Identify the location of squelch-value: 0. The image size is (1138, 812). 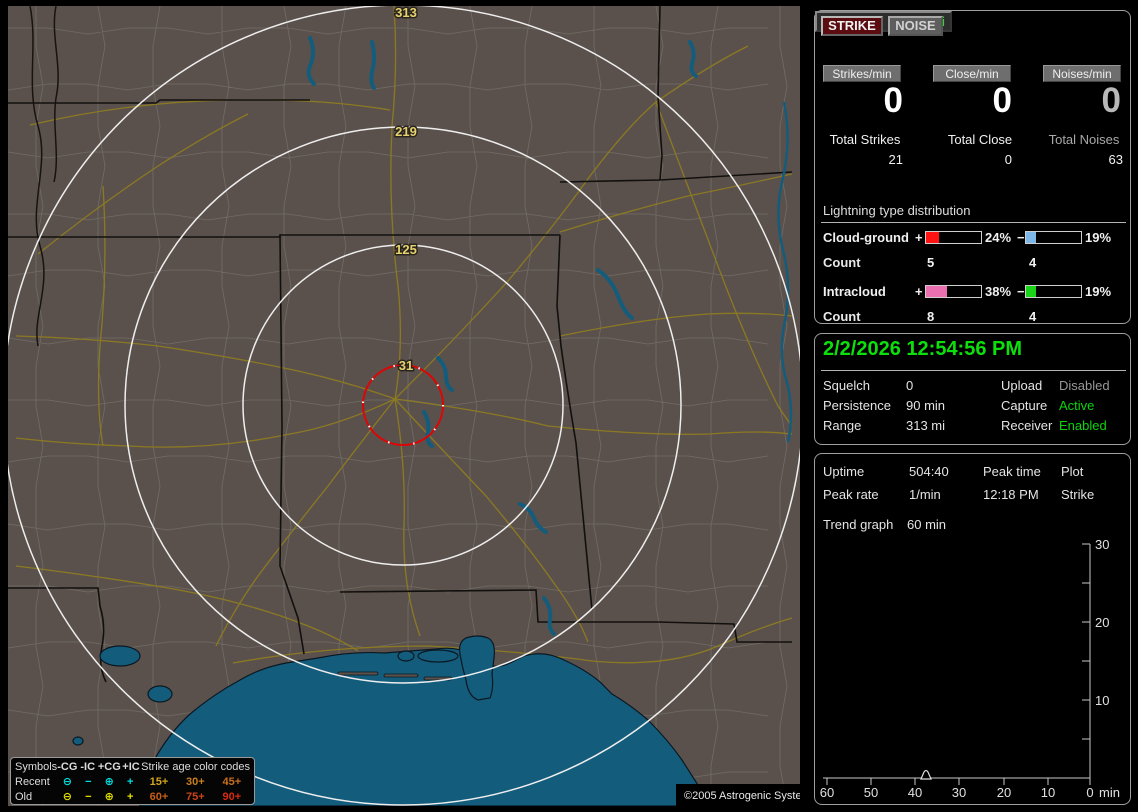
(910, 385).